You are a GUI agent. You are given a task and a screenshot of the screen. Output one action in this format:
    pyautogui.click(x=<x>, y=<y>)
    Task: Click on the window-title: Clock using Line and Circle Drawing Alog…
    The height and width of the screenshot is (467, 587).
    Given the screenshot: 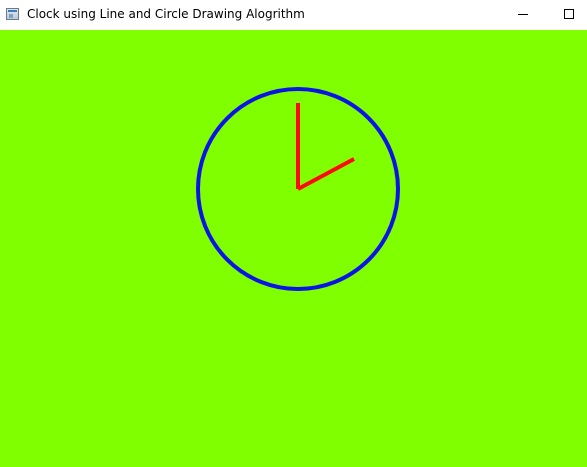 What is the action you would take?
    pyautogui.click(x=166, y=14)
    